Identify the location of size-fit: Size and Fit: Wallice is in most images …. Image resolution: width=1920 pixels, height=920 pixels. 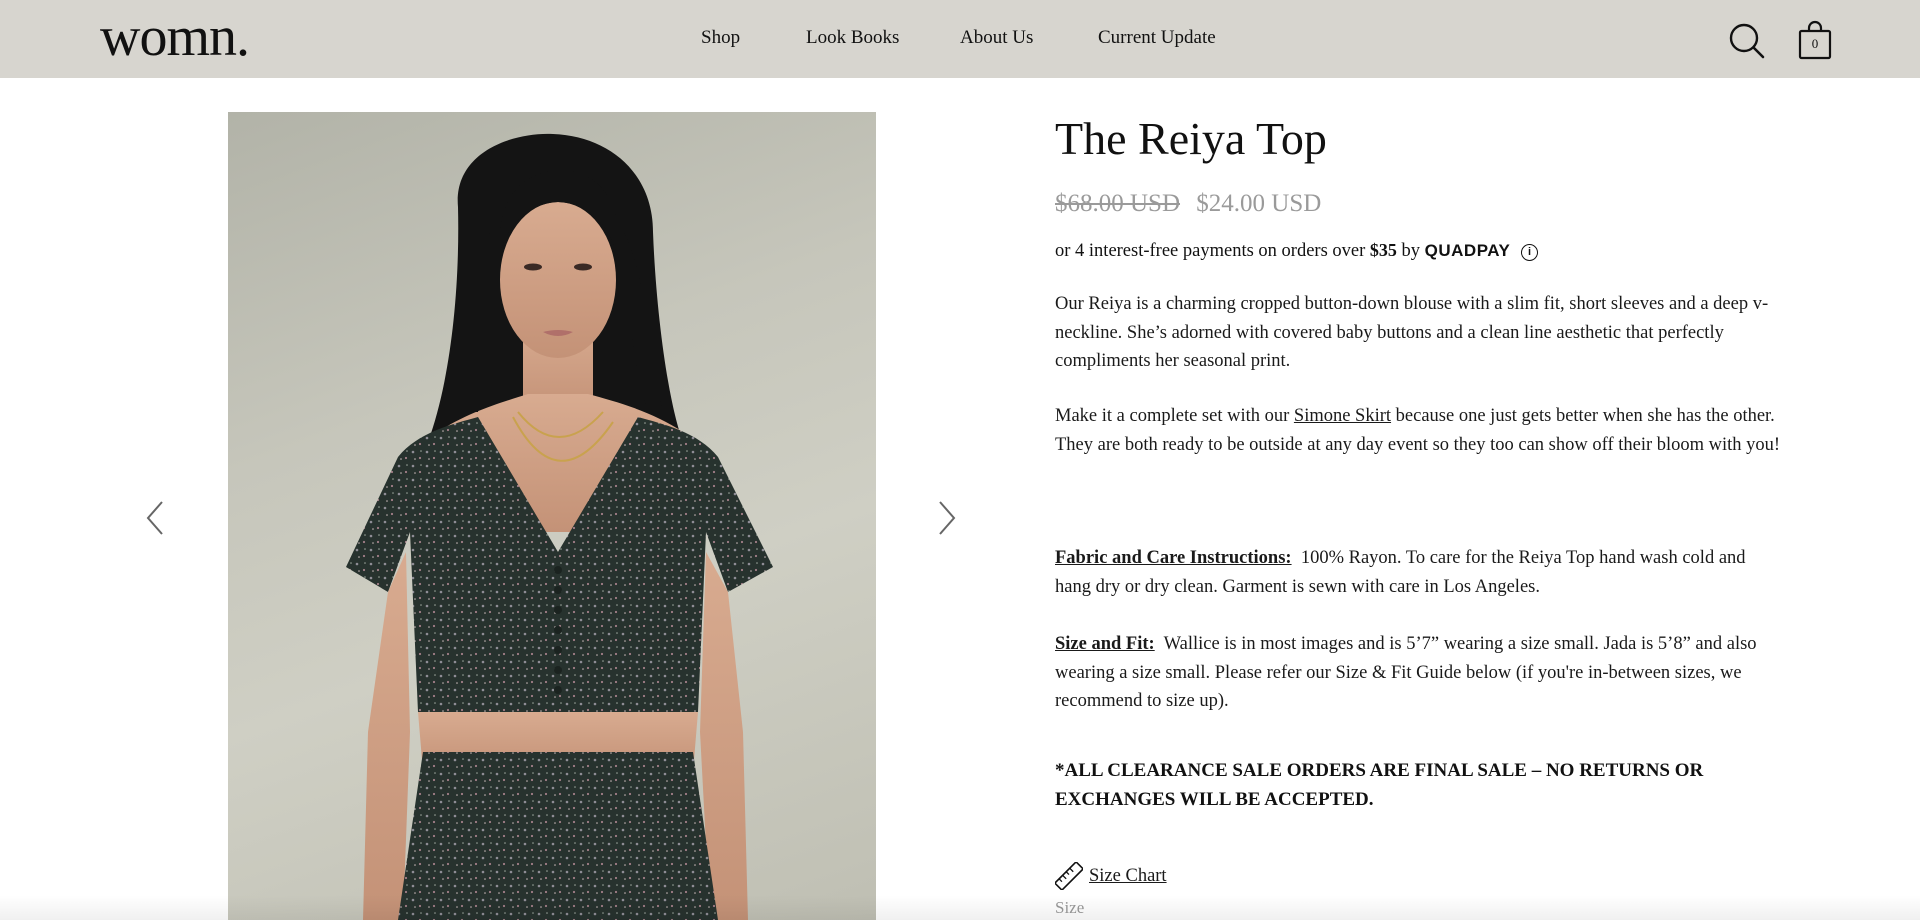
(1420, 673).